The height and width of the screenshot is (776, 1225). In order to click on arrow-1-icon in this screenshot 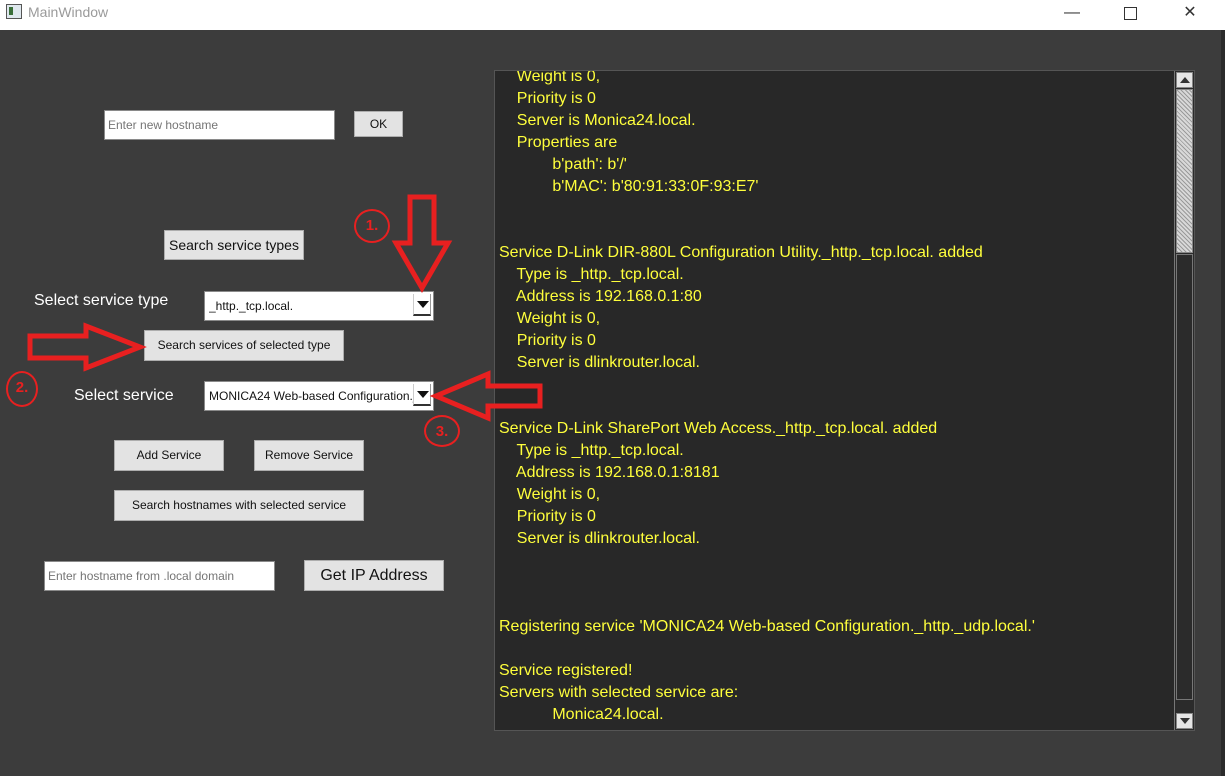, I will do `click(422, 243)`.